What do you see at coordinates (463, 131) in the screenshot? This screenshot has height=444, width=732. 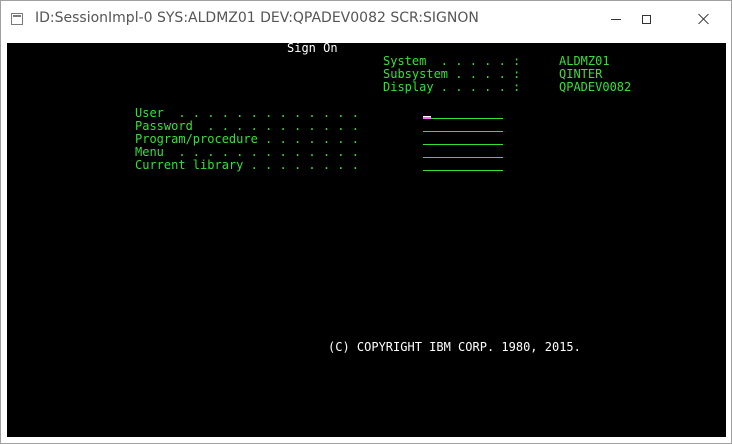 I see `password-input-underline` at bounding box center [463, 131].